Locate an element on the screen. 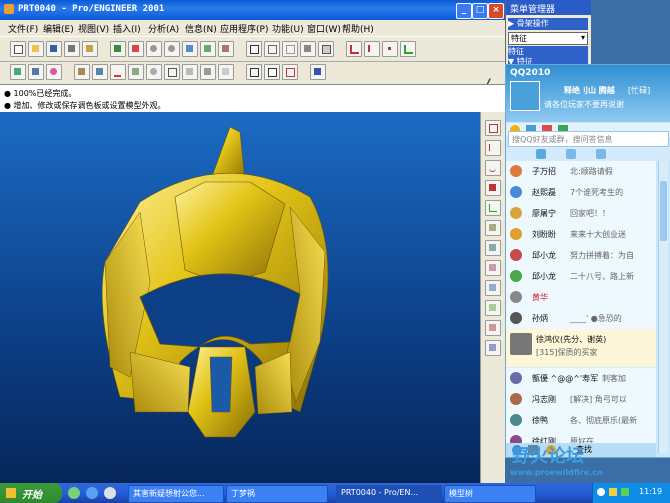  list-item: 冯志刚 [解决] 角弓可以 is located at coordinates (581, 400).